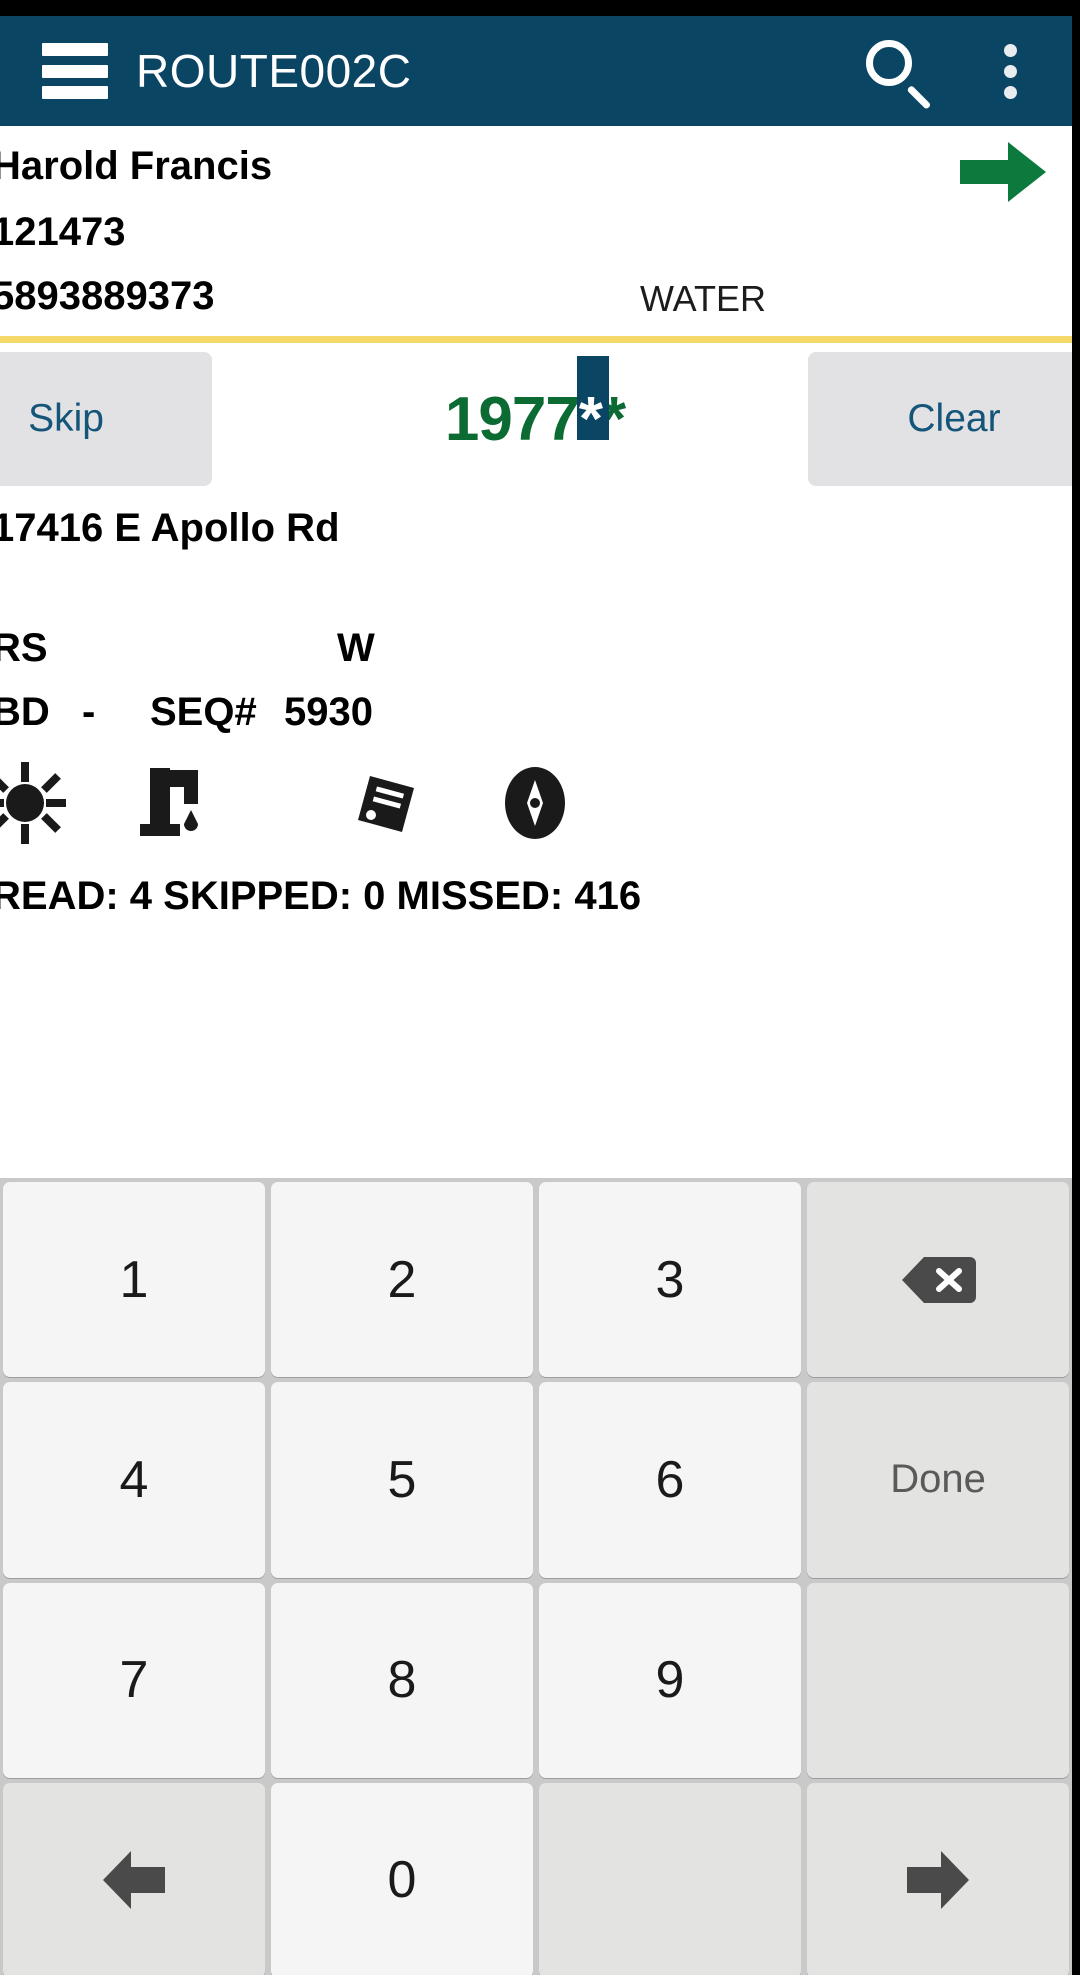 This screenshot has width=1080, height=1975. What do you see at coordinates (536, 1682) in the screenshot?
I see `keypad-row: 7 8 9` at bounding box center [536, 1682].